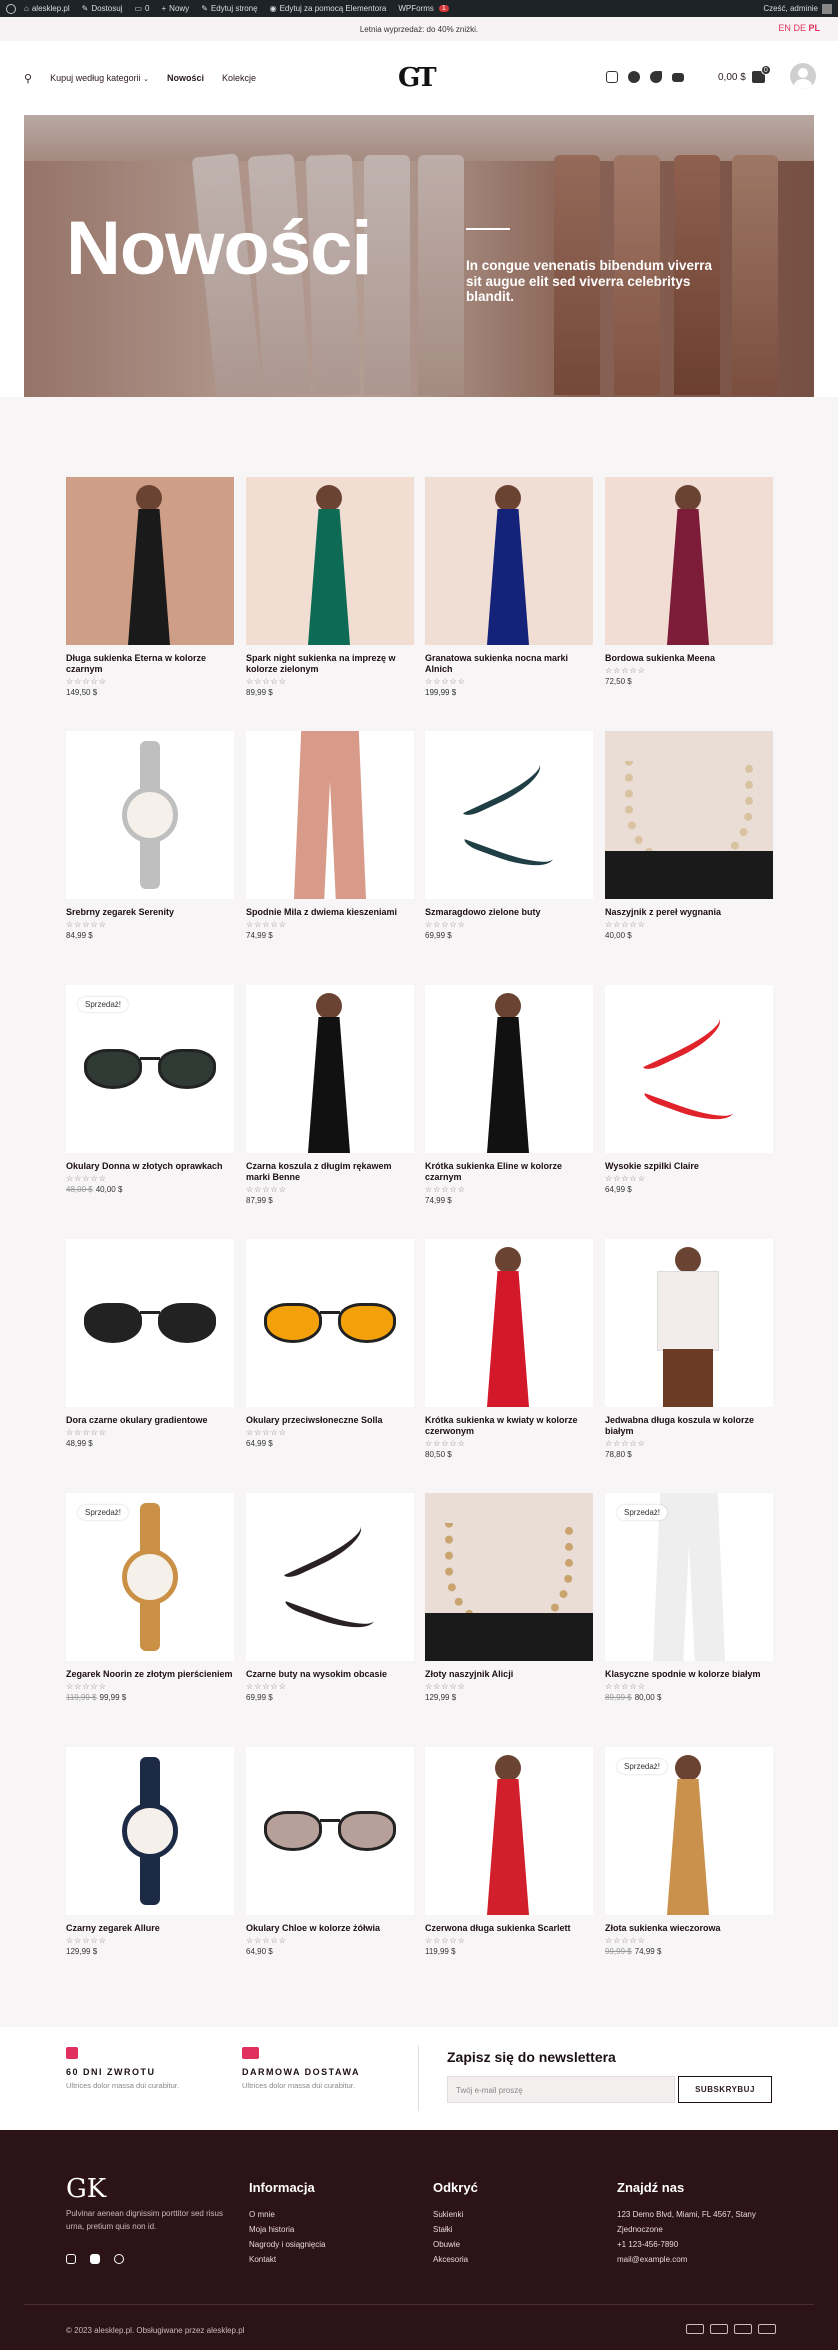 Image resolution: width=838 pixels, height=2350 pixels. What do you see at coordinates (185, 78) in the screenshot?
I see `nav-new-arrivals: Nowości` at bounding box center [185, 78].